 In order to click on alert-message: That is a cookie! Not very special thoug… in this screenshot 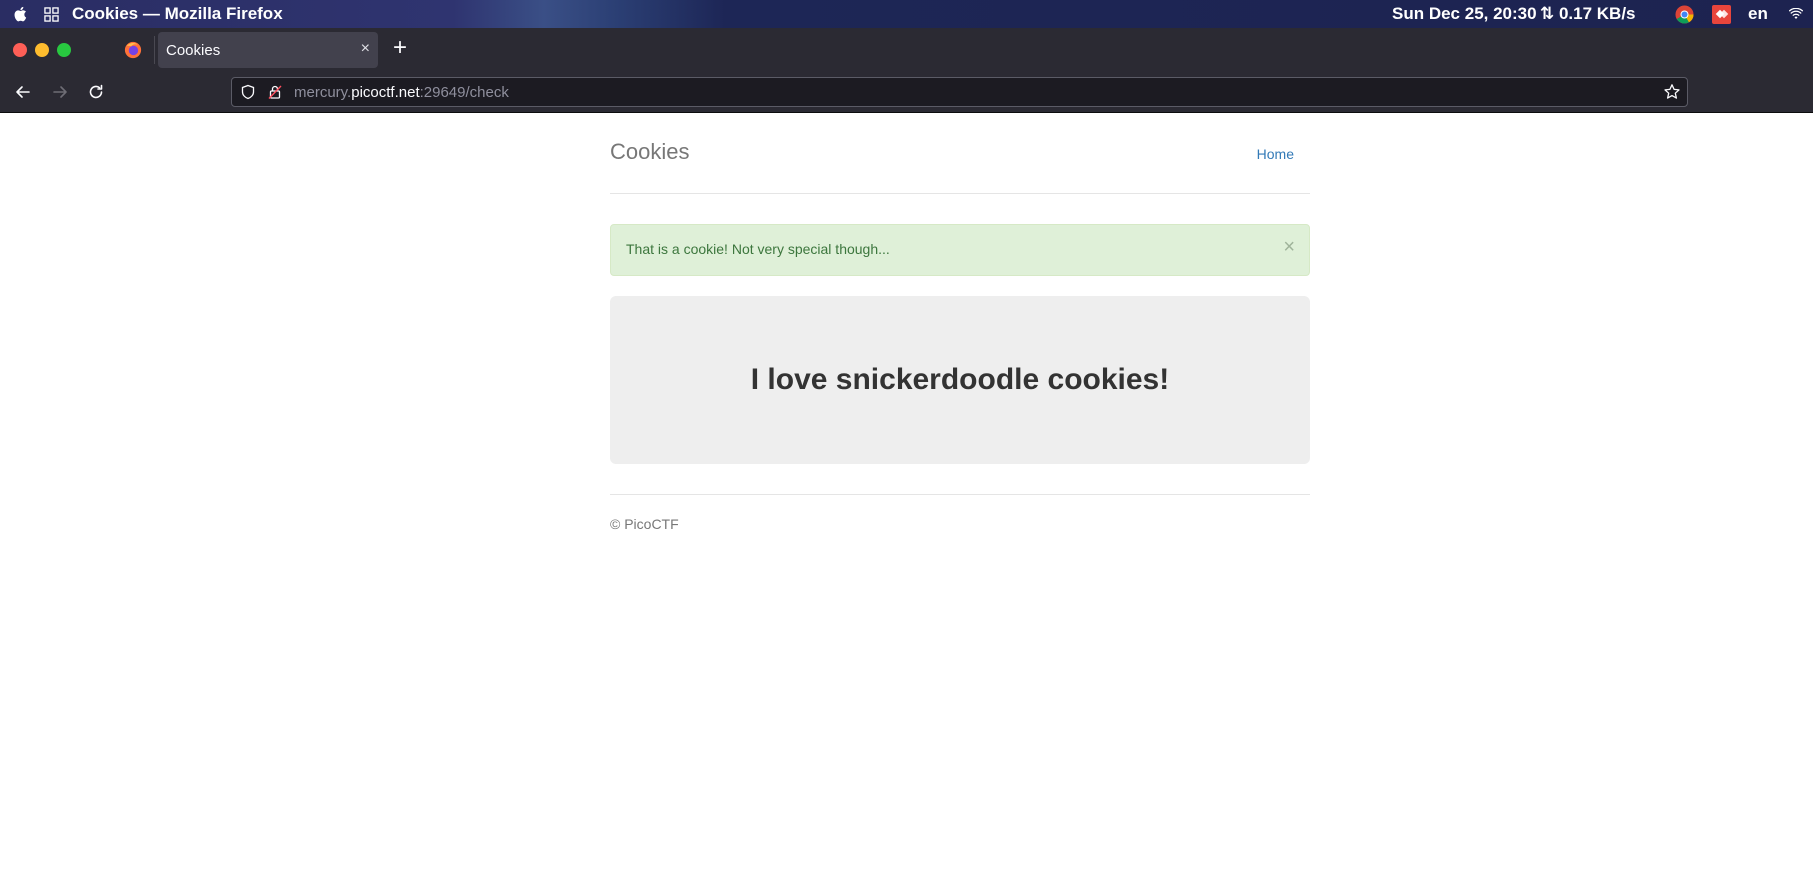, I will do `click(758, 249)`.